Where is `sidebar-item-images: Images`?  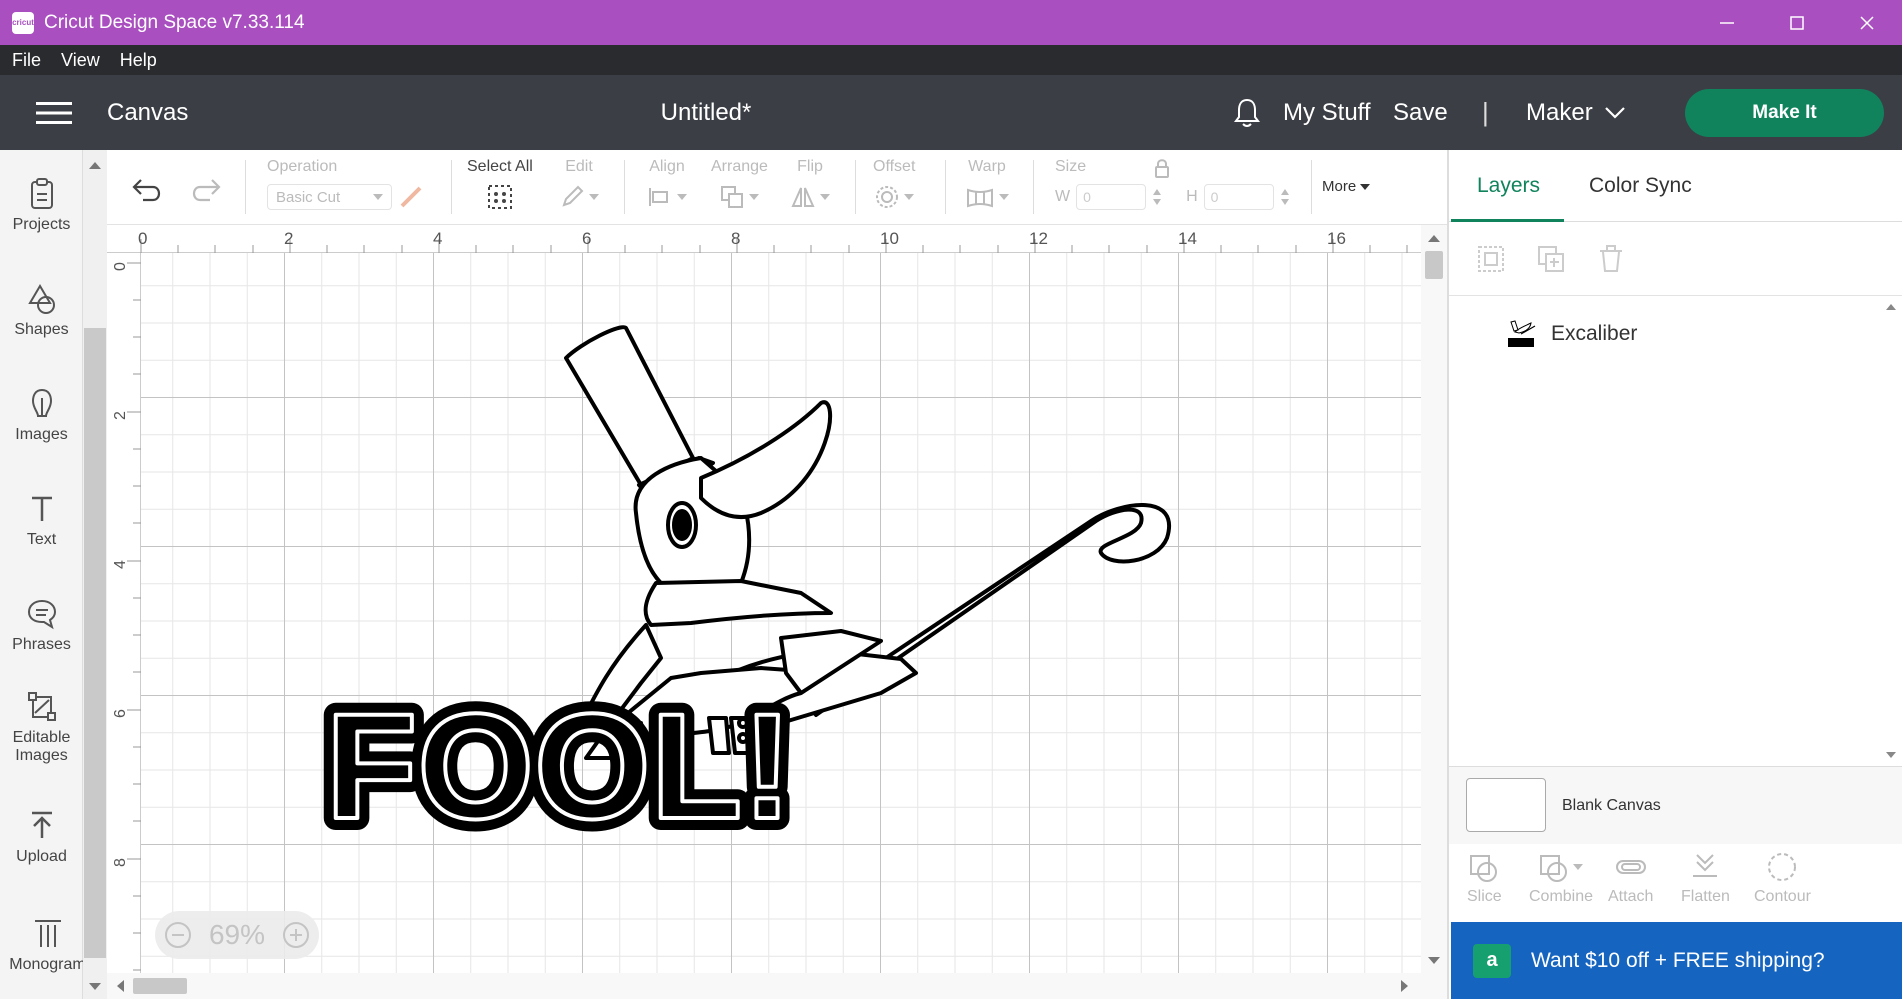
sidebar-item-images: Images is located at coordinates (41, 416).